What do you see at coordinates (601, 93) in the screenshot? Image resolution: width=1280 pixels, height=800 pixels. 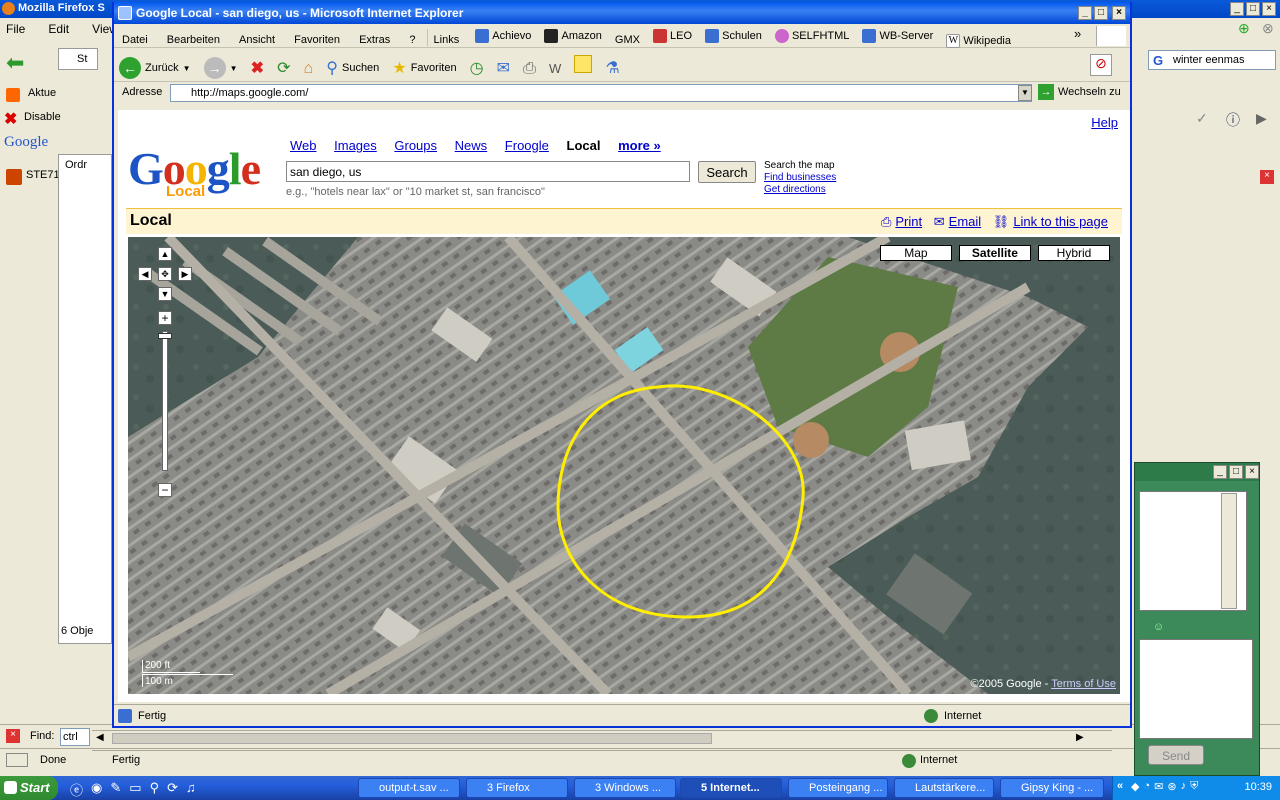 I see `address-input: http://maps.google.com/` at bounding box center [601, 93].